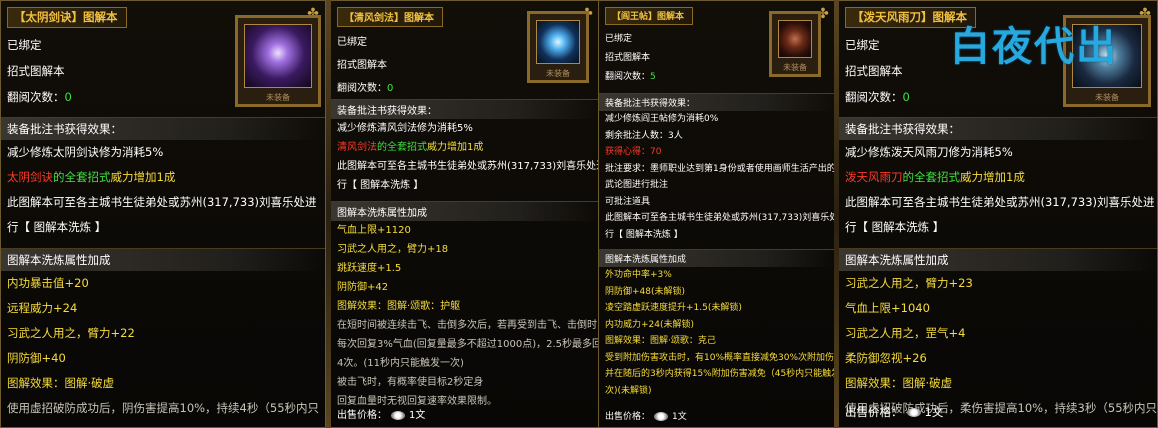  What do you see at coordinates (71, 333) in the screenshot?
I see `refine-attribute-line: 习武之人用之，臂力+22` at bounding box center [71, 333].